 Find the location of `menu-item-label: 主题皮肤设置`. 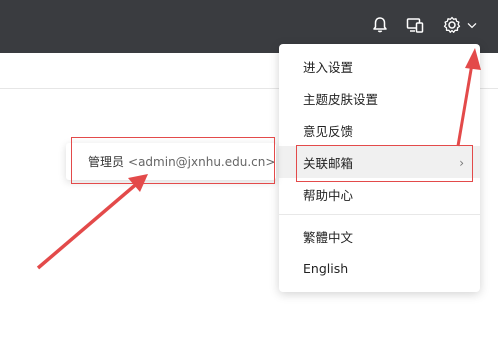

menu-item-label: 主题皮肤设置 is located at coordinates (341, 99).